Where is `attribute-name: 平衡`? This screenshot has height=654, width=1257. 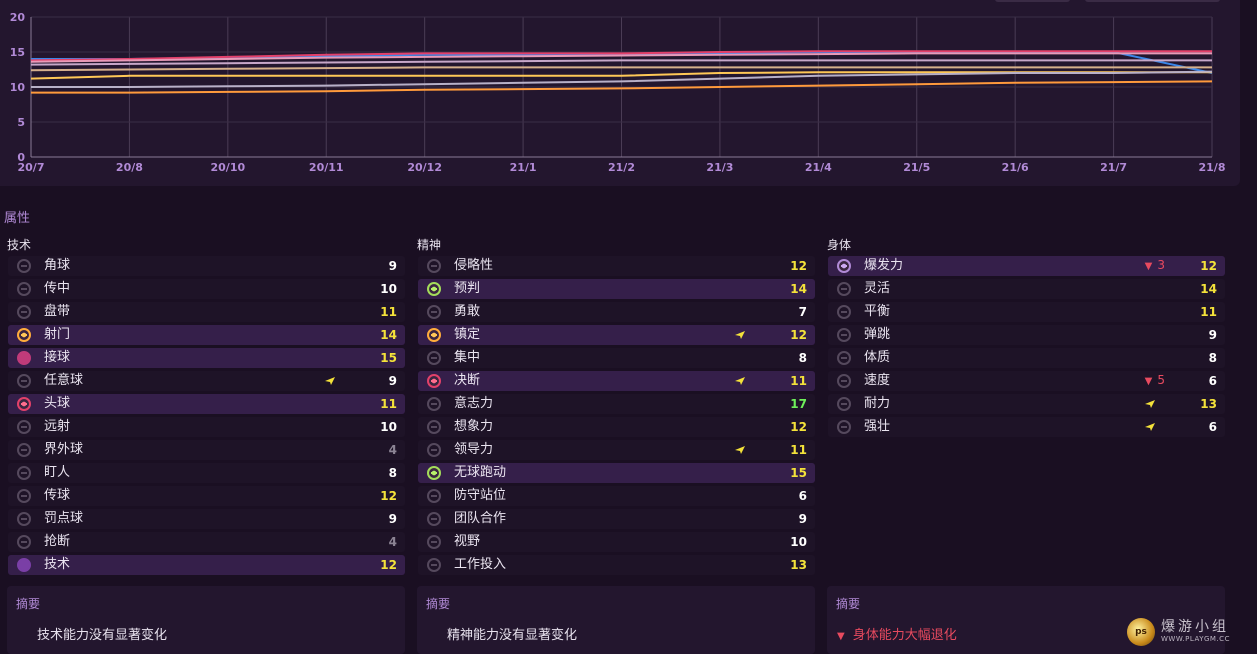 attribute-name: 平衡 is located at coordinates (877, 311).